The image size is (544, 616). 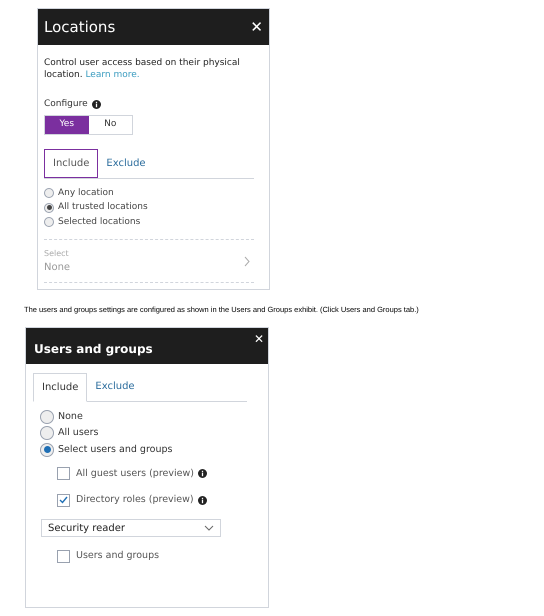 What do you see at coordinates (103, 207) in the screenshot?
I see `radio-label: All trusted locations` at bounding box center [103, 207].